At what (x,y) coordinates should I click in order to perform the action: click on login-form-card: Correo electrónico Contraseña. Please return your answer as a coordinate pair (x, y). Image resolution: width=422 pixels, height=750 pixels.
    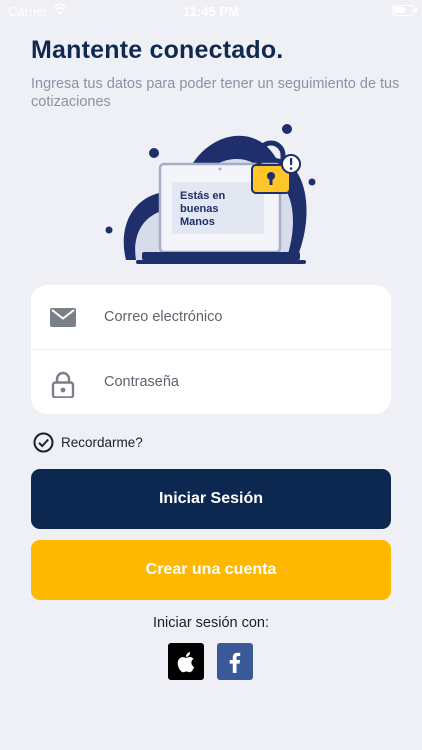
    Looking at the image, I should click on (211, 349).